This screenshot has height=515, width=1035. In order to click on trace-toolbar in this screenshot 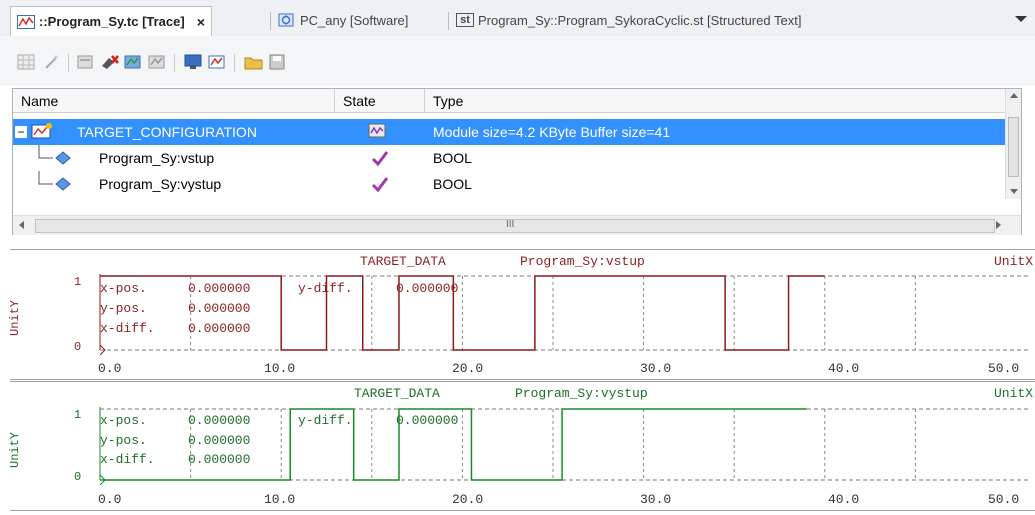, I will do `click(517, 61)`.